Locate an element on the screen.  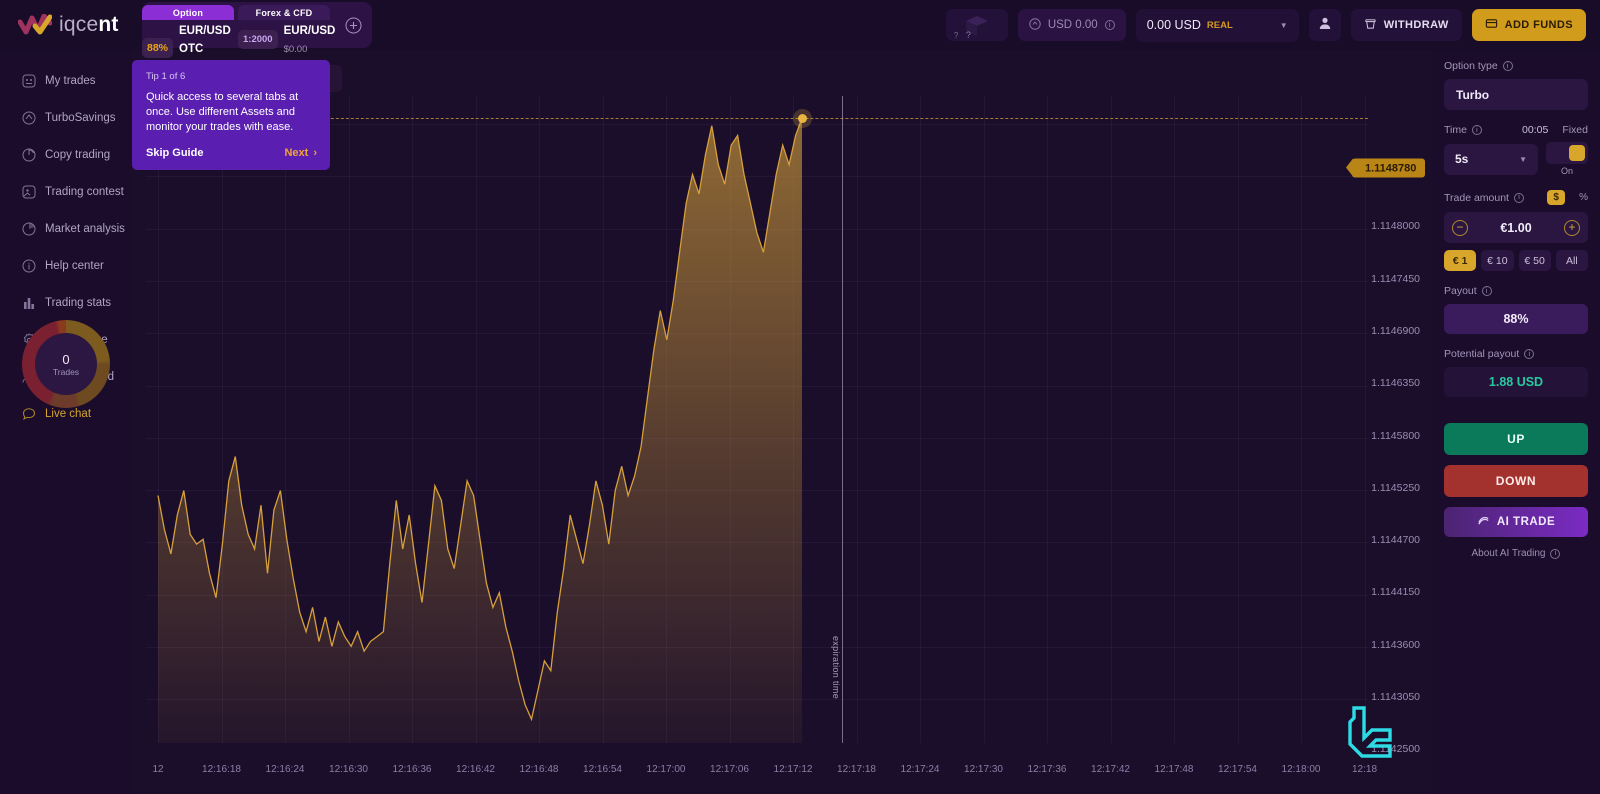
price-axis-tick: 1.1143600 is located at coordinates (1395, 644).